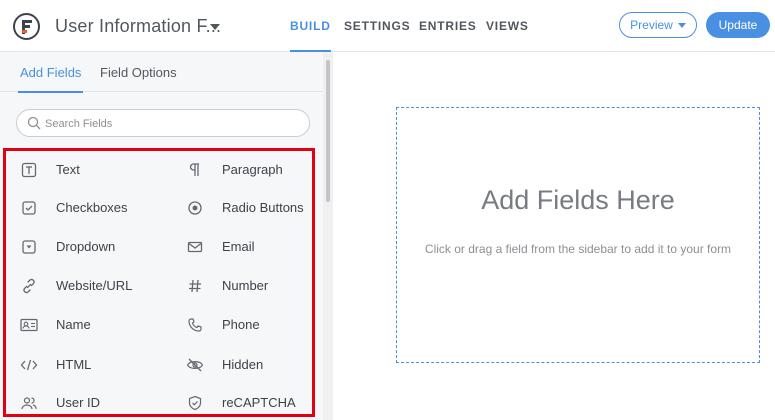  Describe the element at coordinates (29, 286) in the screenshot. I see `link-icon` at that location.